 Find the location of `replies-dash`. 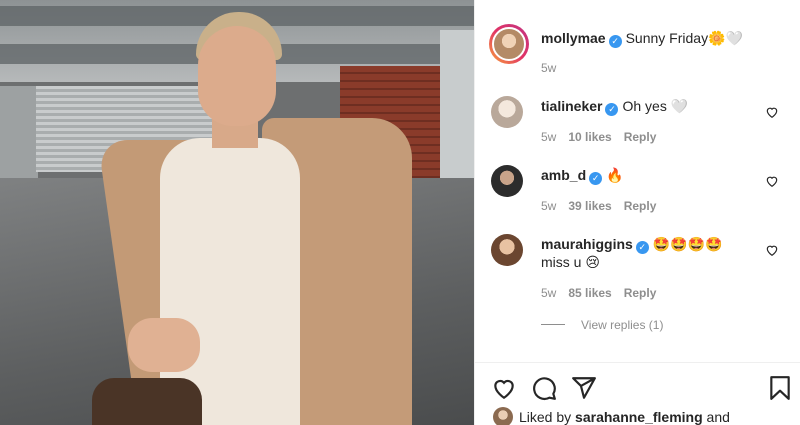

replies-dash is located at coordinates (553, 324).